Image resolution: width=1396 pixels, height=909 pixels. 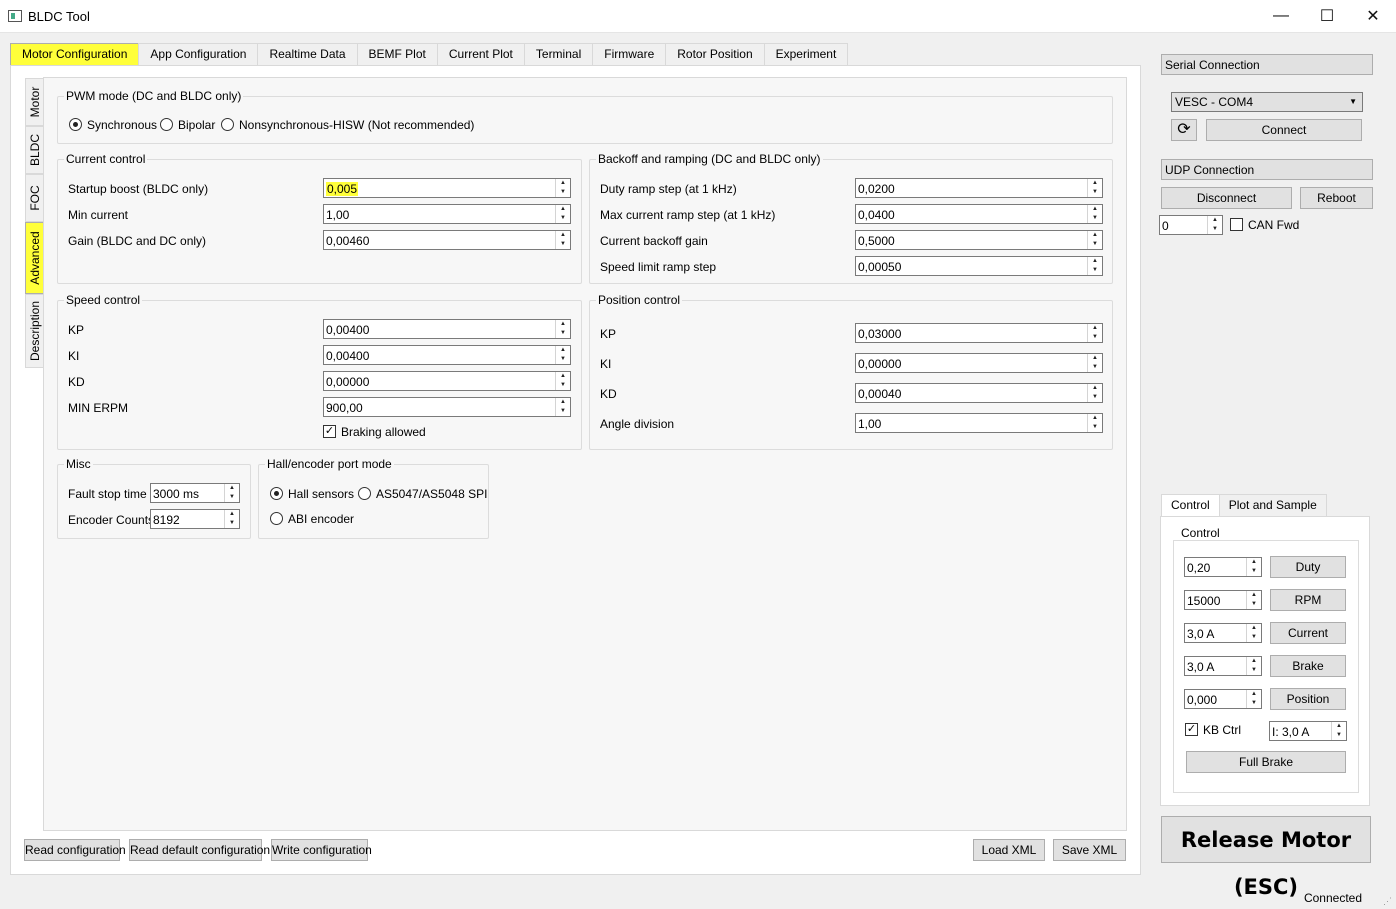 I want to click on position-button: Position, so click(x=1308, y=699).